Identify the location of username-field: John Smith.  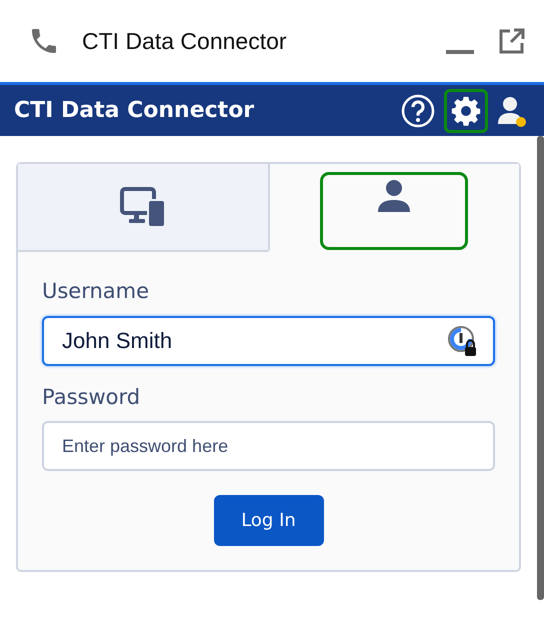
(268, 341).